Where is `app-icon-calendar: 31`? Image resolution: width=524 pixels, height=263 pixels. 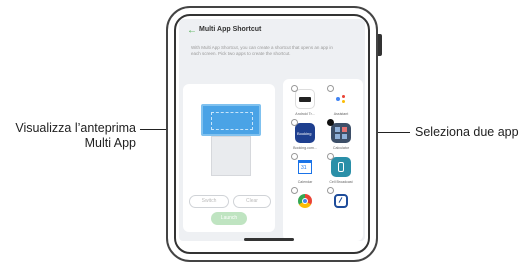 app-icon-calendar: 31 is located at coordinates (305, 167).